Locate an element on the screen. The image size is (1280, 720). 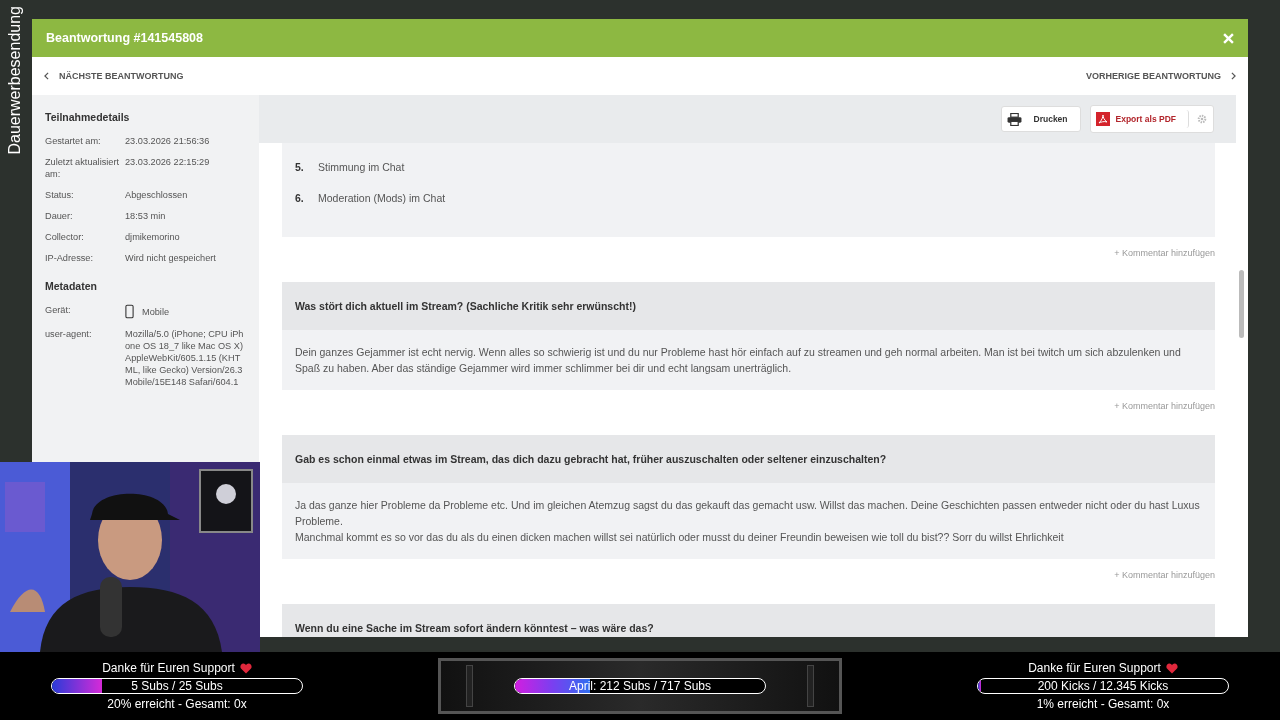
print-button: Drucken is located at coordinates (1040, 119).